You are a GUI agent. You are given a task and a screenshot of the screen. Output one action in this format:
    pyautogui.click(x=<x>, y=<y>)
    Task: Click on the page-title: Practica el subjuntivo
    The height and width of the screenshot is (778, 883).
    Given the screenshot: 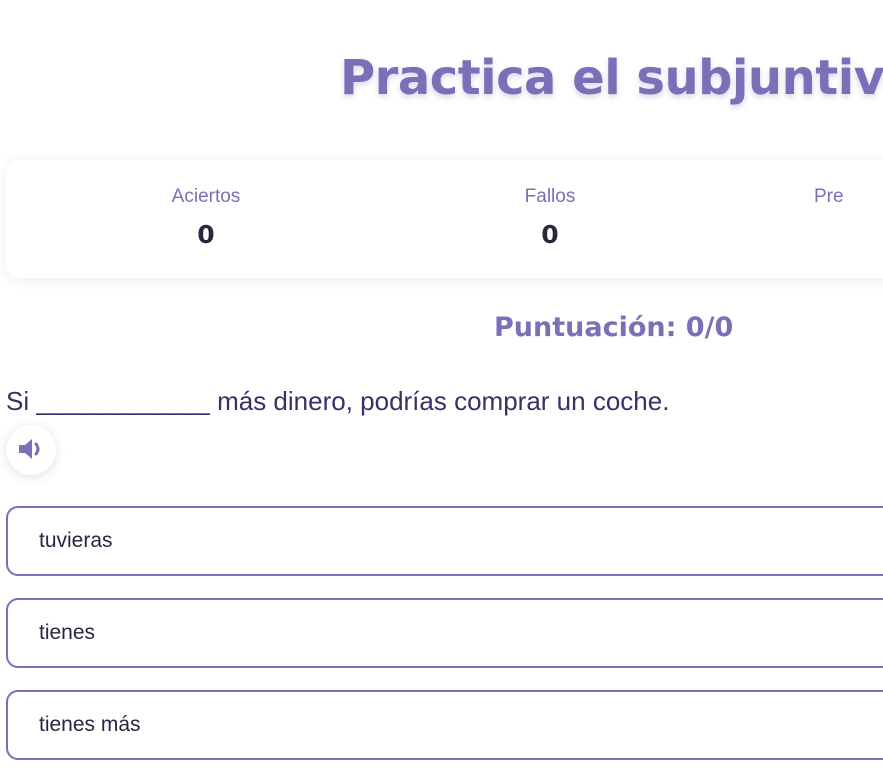 What is the action you would take?
    pyautogui.click(x=611, y=78)
    